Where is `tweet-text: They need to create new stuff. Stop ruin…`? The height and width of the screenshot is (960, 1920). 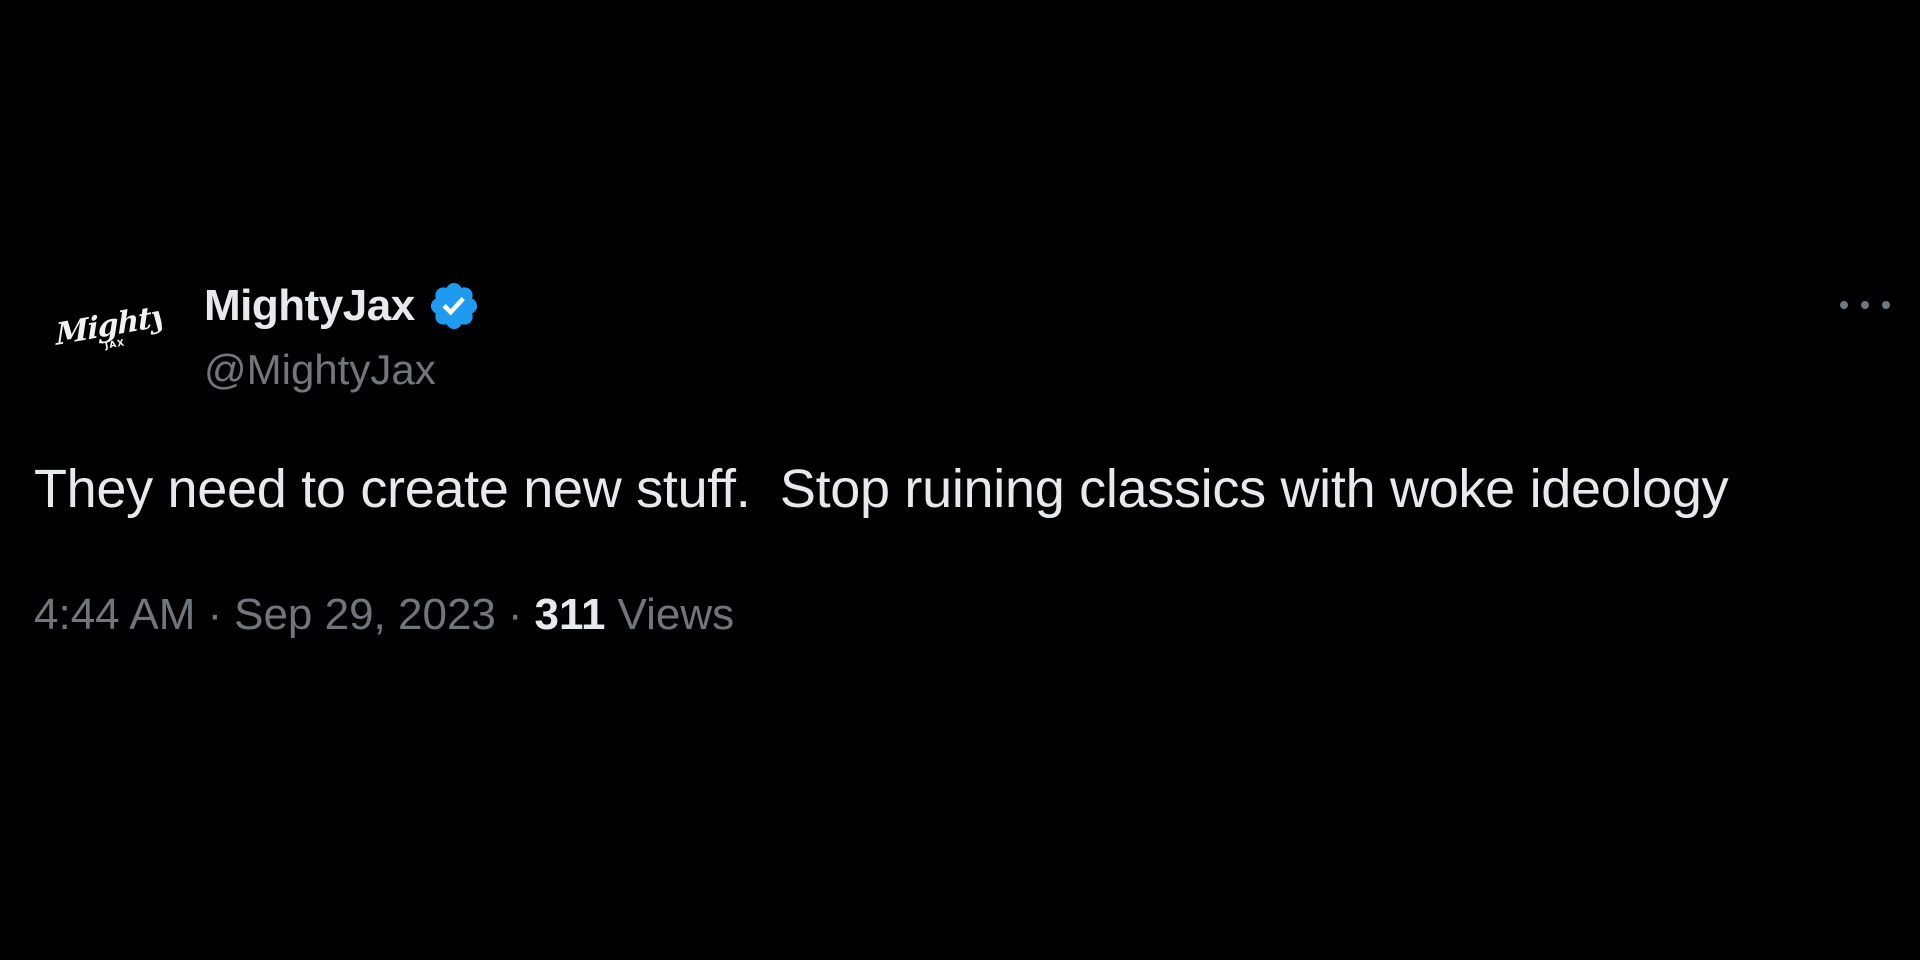 tweet-text: They need to create new stuff. Stop ruin… is located at coordinates (881, 489).